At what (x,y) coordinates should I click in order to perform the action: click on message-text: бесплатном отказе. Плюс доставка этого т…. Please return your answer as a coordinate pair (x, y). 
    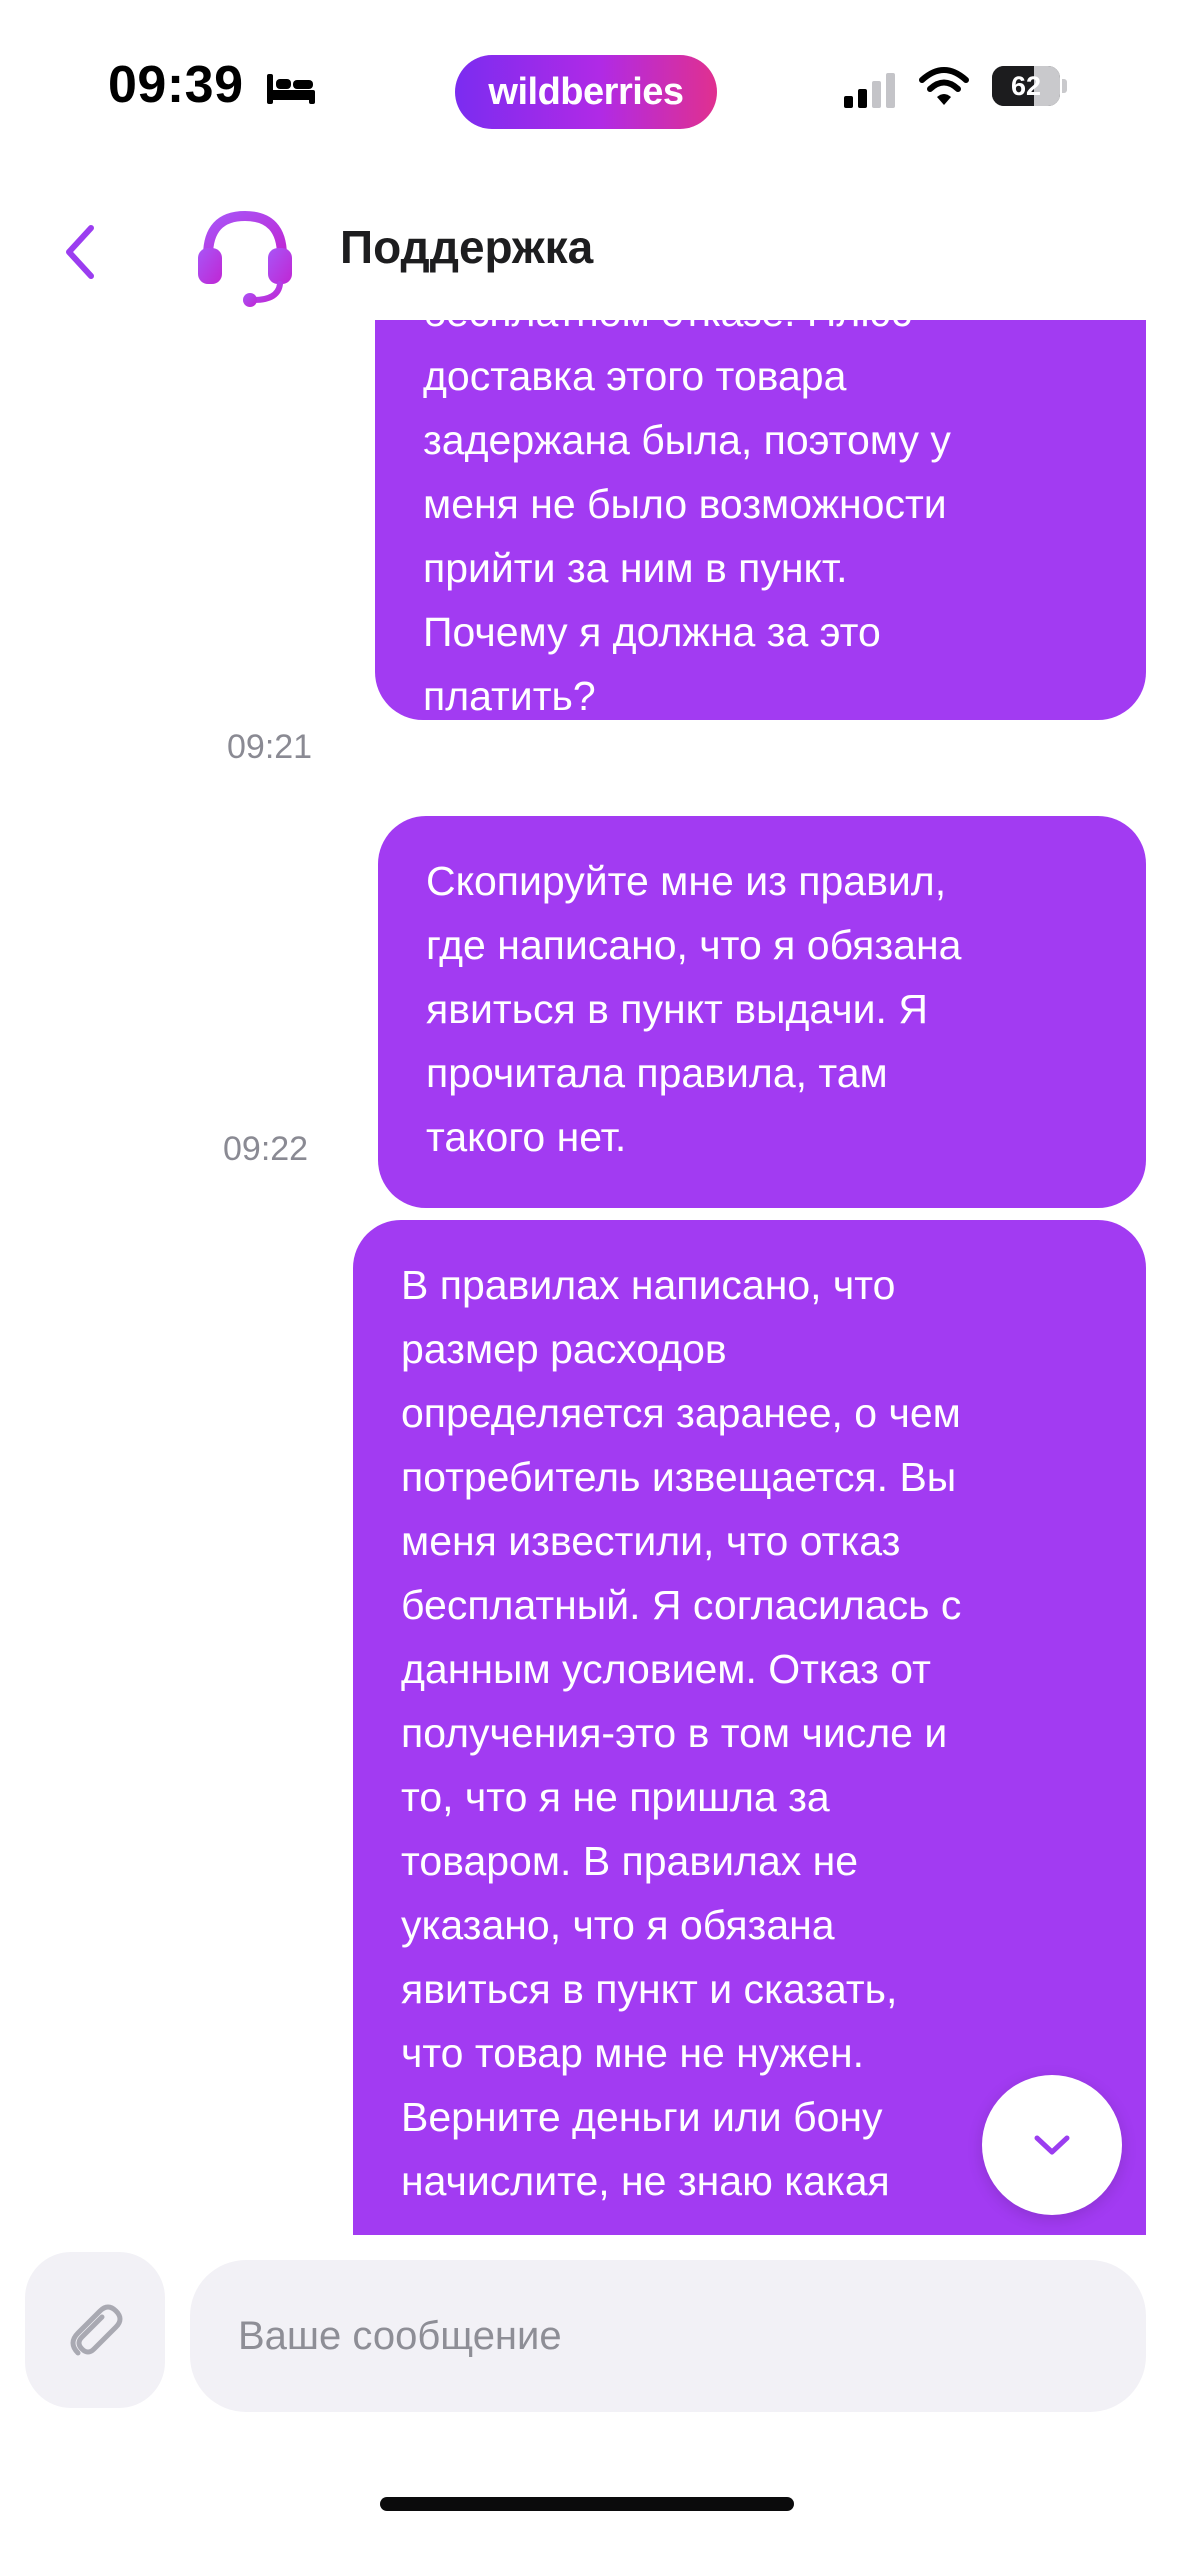
    Looking at the image, I should click on (687, 519).